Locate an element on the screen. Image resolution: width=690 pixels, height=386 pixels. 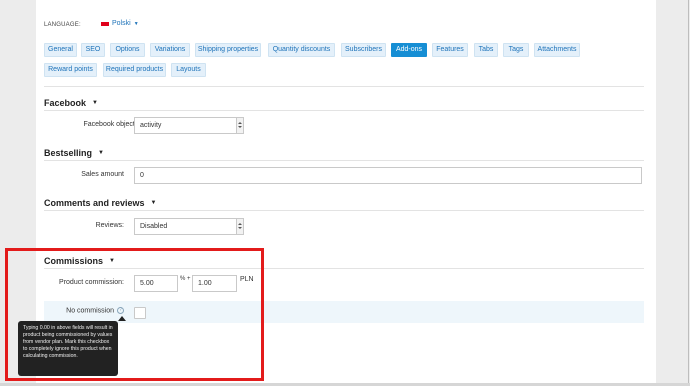
tab-variations: Variations is located at coordinates (170, 50).